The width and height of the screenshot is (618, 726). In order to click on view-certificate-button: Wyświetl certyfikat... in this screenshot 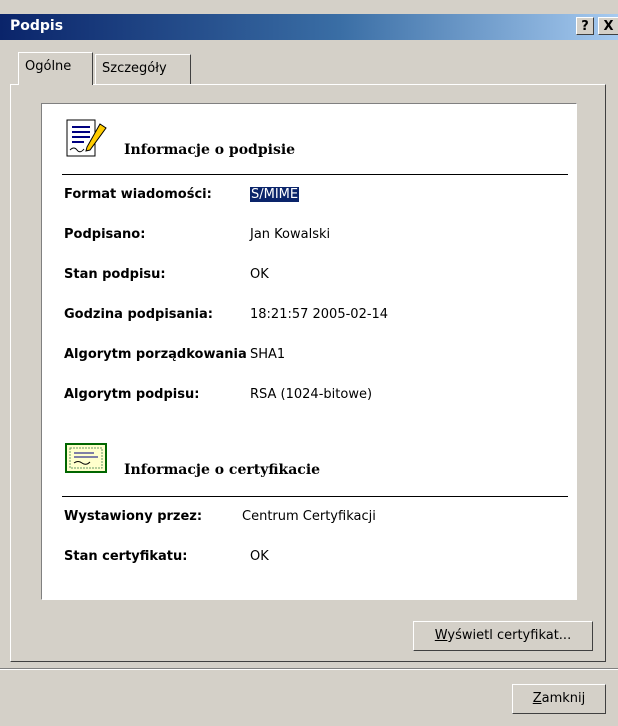, I will do `click(503, 636)`.